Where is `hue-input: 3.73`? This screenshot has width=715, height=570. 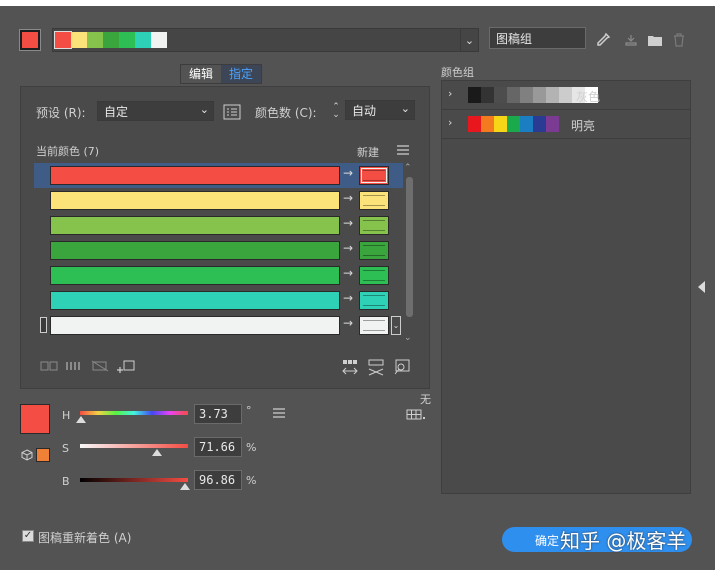
hue-input: 3.73 is located at coordinates (218, 414).